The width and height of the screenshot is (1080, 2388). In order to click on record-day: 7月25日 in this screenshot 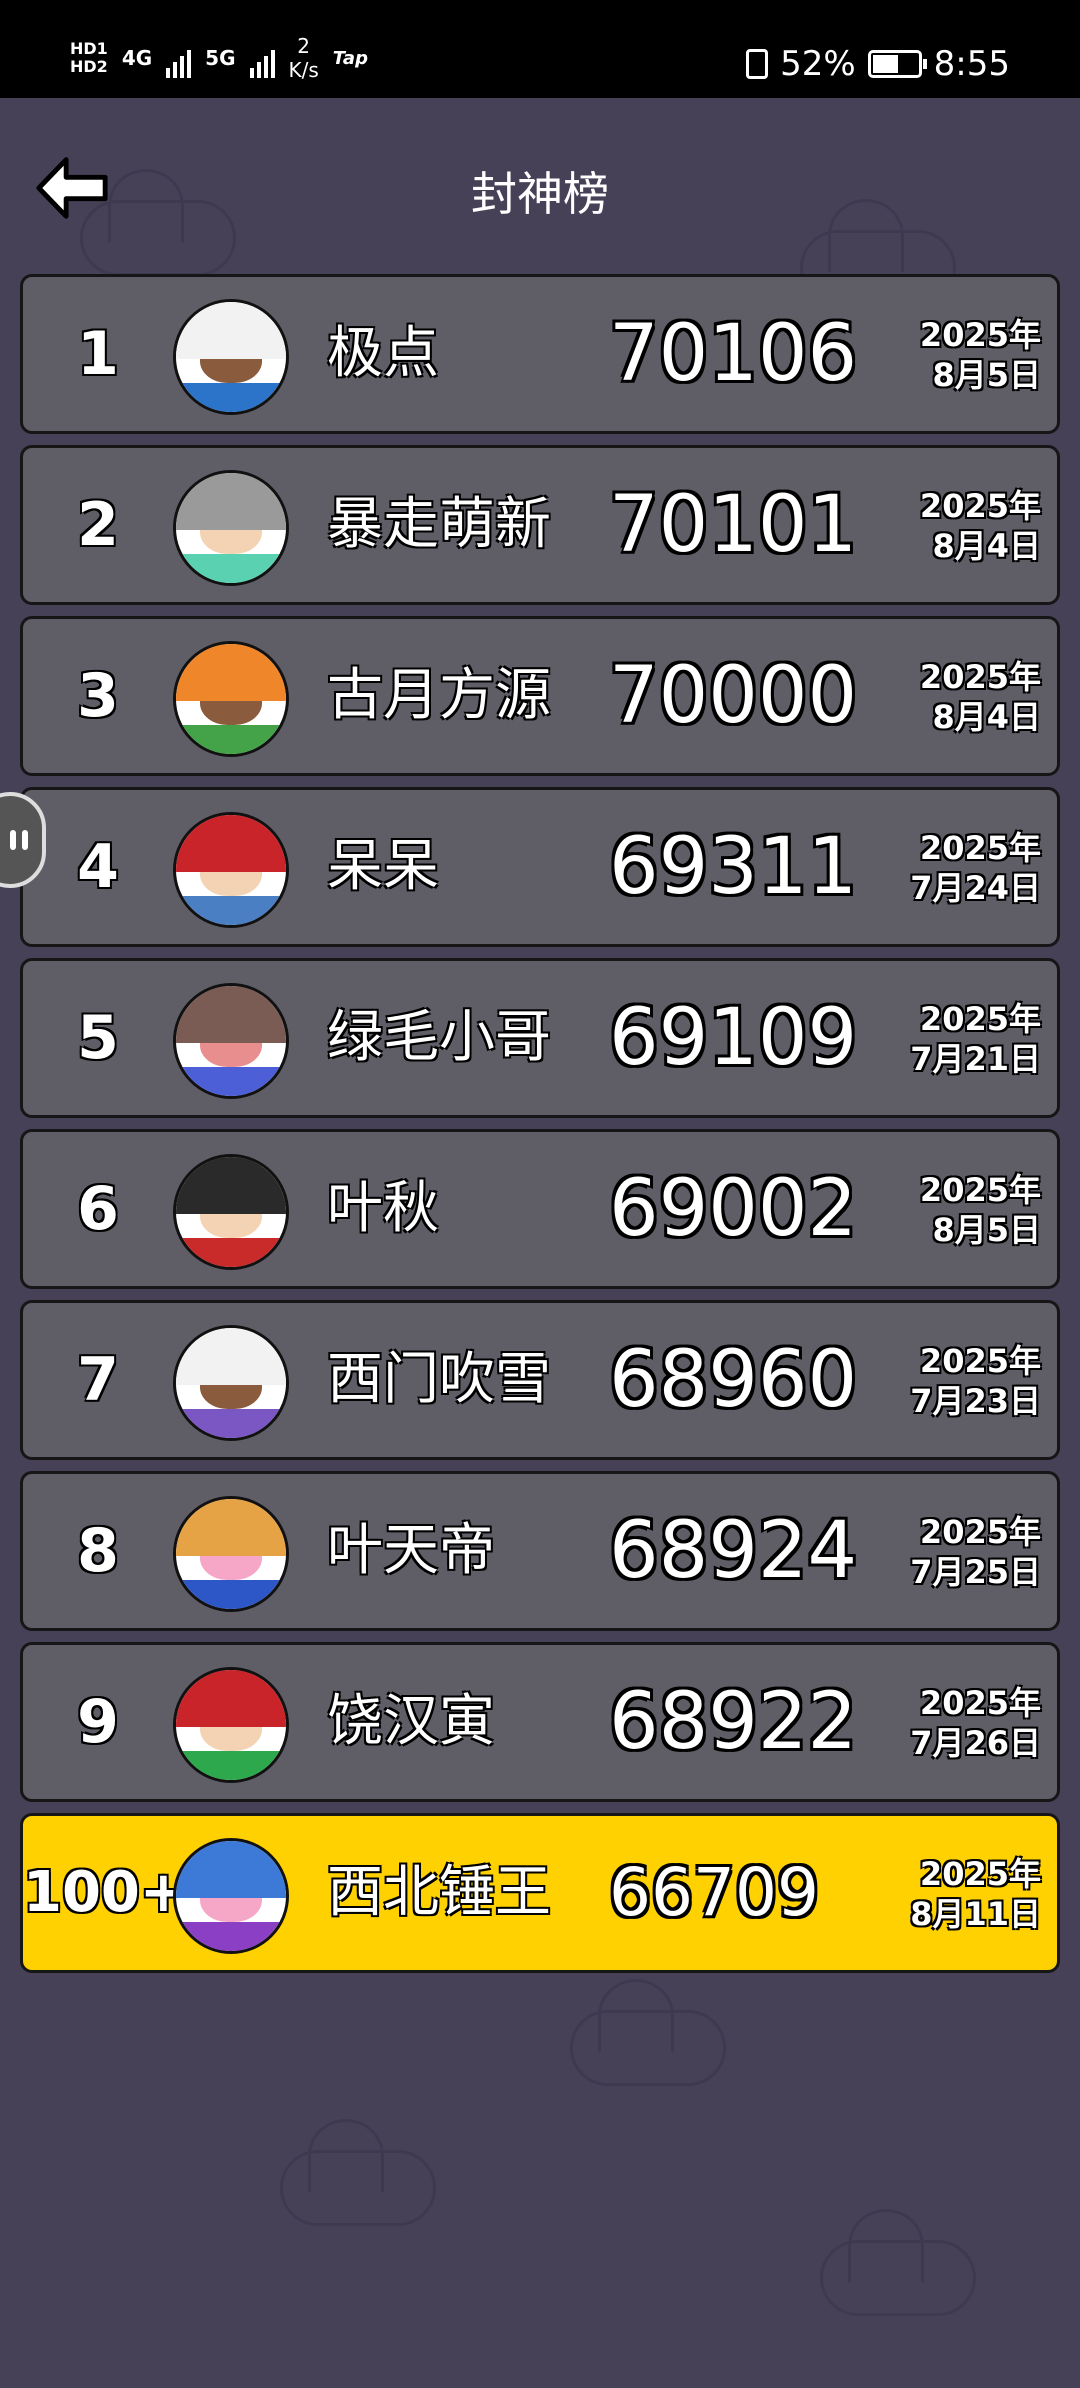, I will do `click(975, 1572)`.